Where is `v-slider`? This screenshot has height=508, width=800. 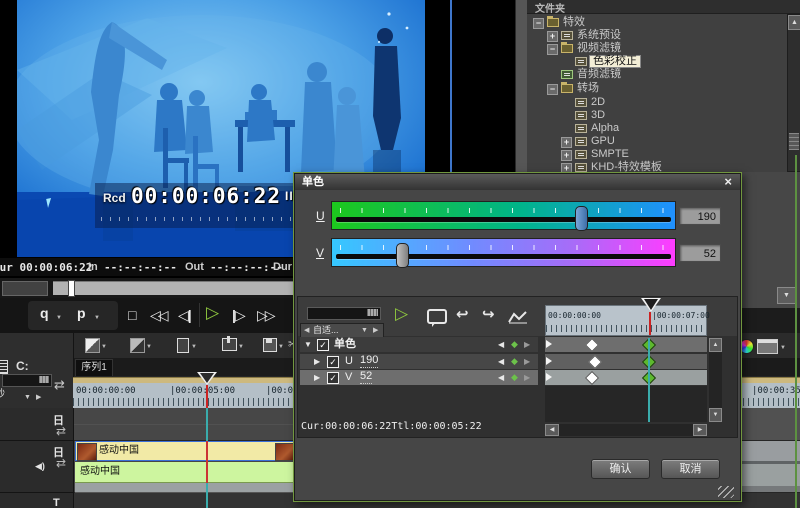
v-slider is located at coordinates (503, 253).